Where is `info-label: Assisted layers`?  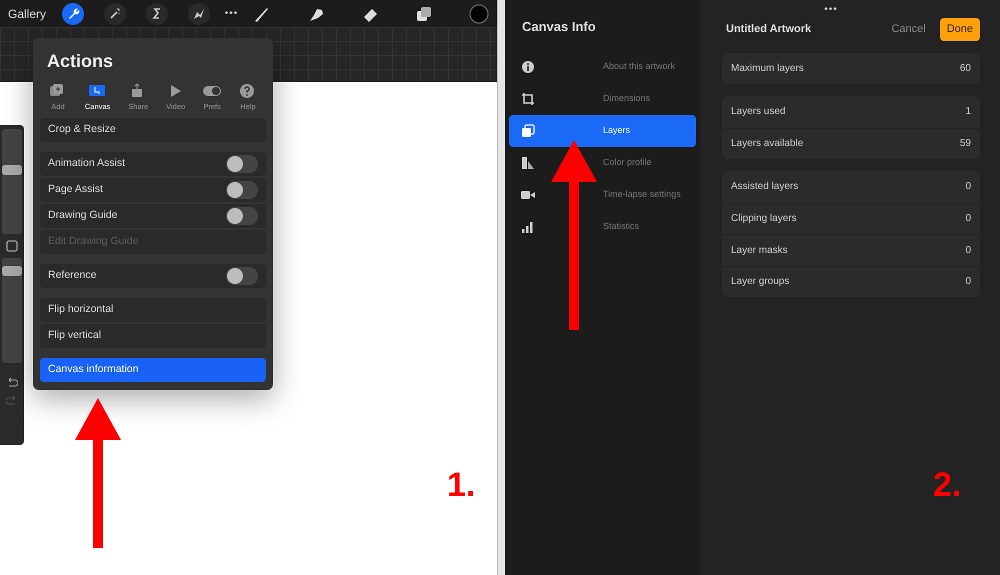
info-label: Assisted layers is located at coordinates (764, 187).